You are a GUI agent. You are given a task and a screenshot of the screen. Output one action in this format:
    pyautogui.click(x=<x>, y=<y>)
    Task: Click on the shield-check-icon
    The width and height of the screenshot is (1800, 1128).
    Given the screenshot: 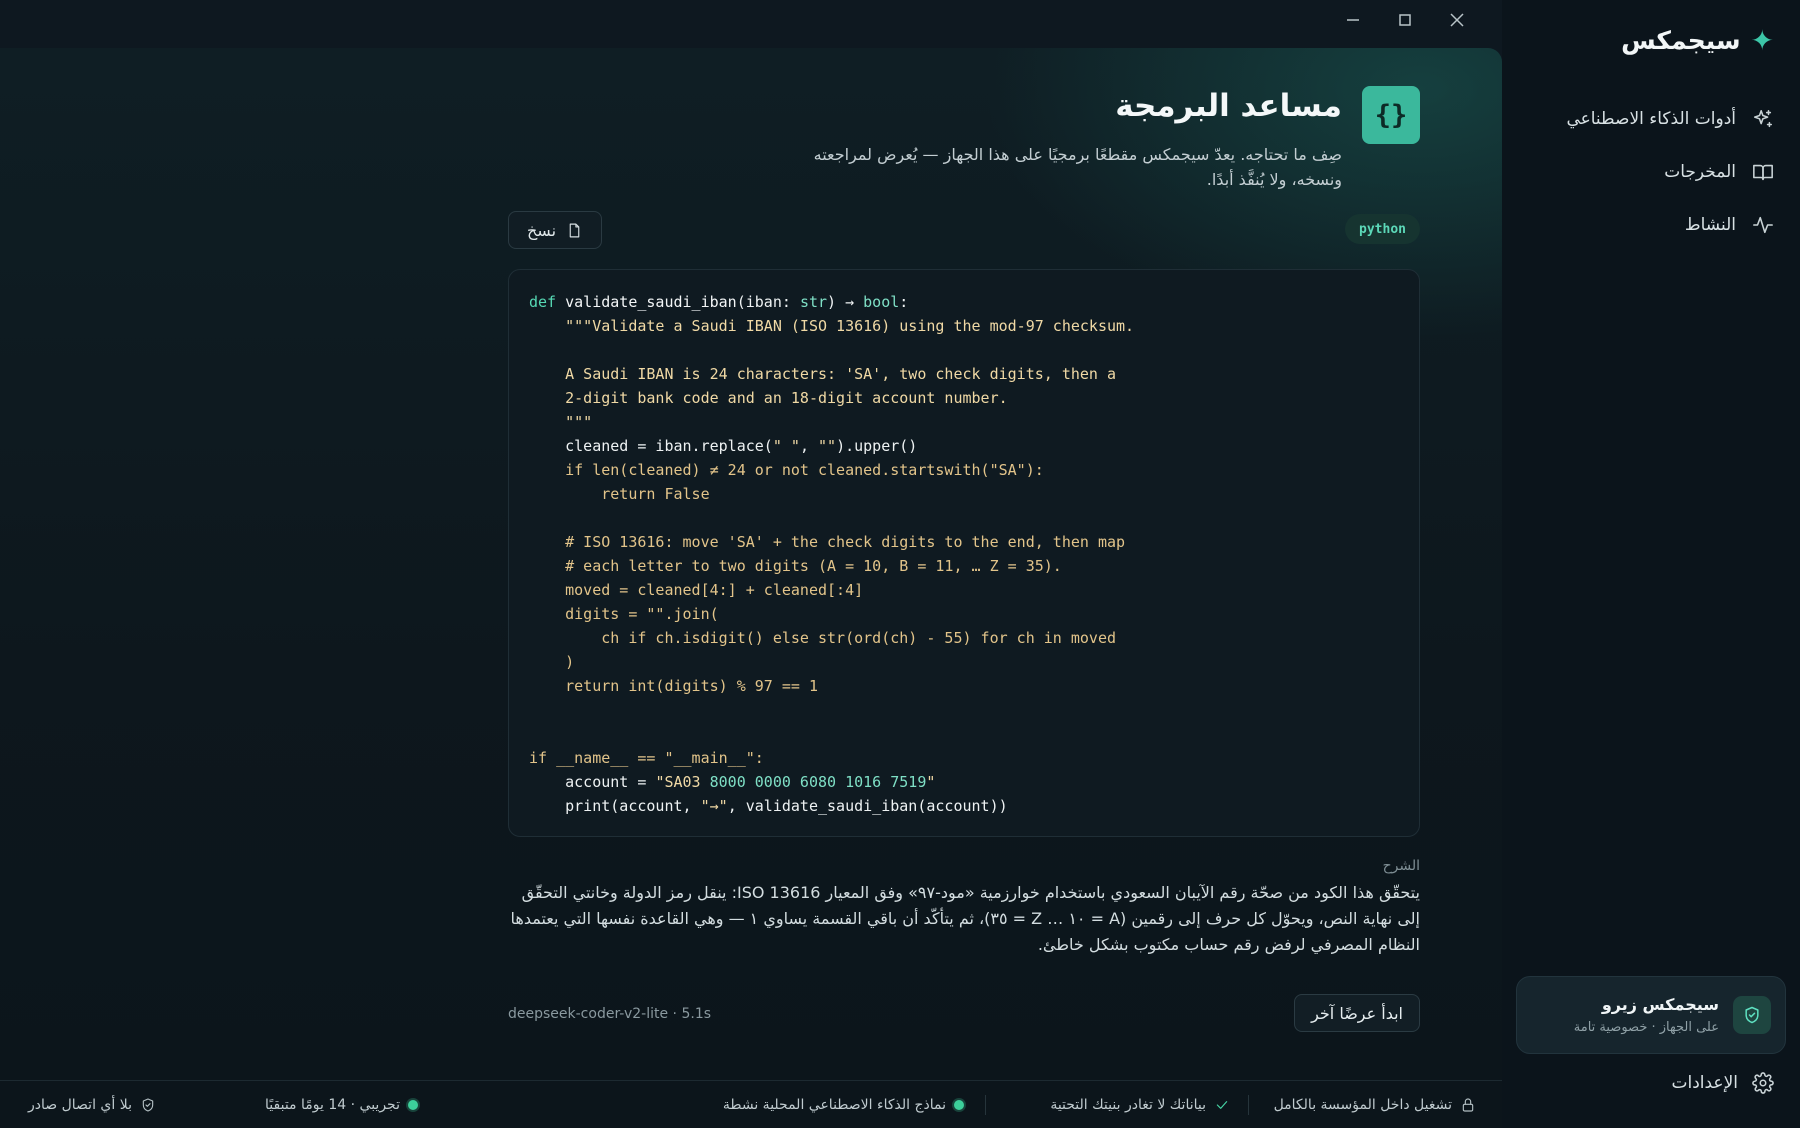 What is the action you would take?
    pyautogui.click(x=1752, y=1015)
    